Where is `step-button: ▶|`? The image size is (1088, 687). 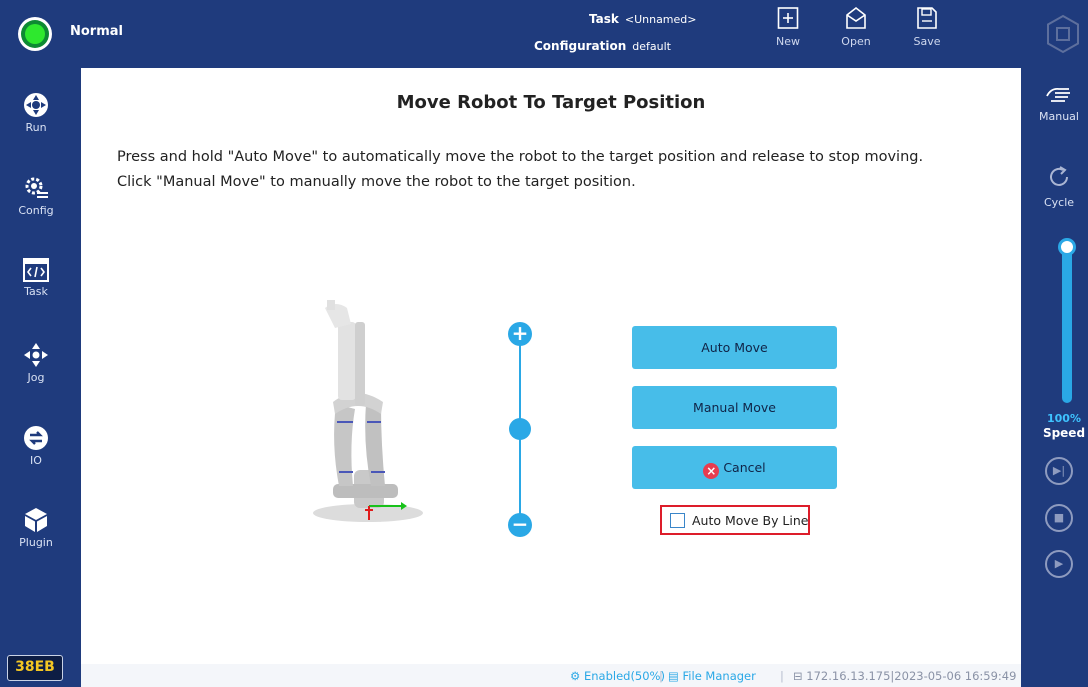
step-button: ▶| is located at coordinates (1059, 471).